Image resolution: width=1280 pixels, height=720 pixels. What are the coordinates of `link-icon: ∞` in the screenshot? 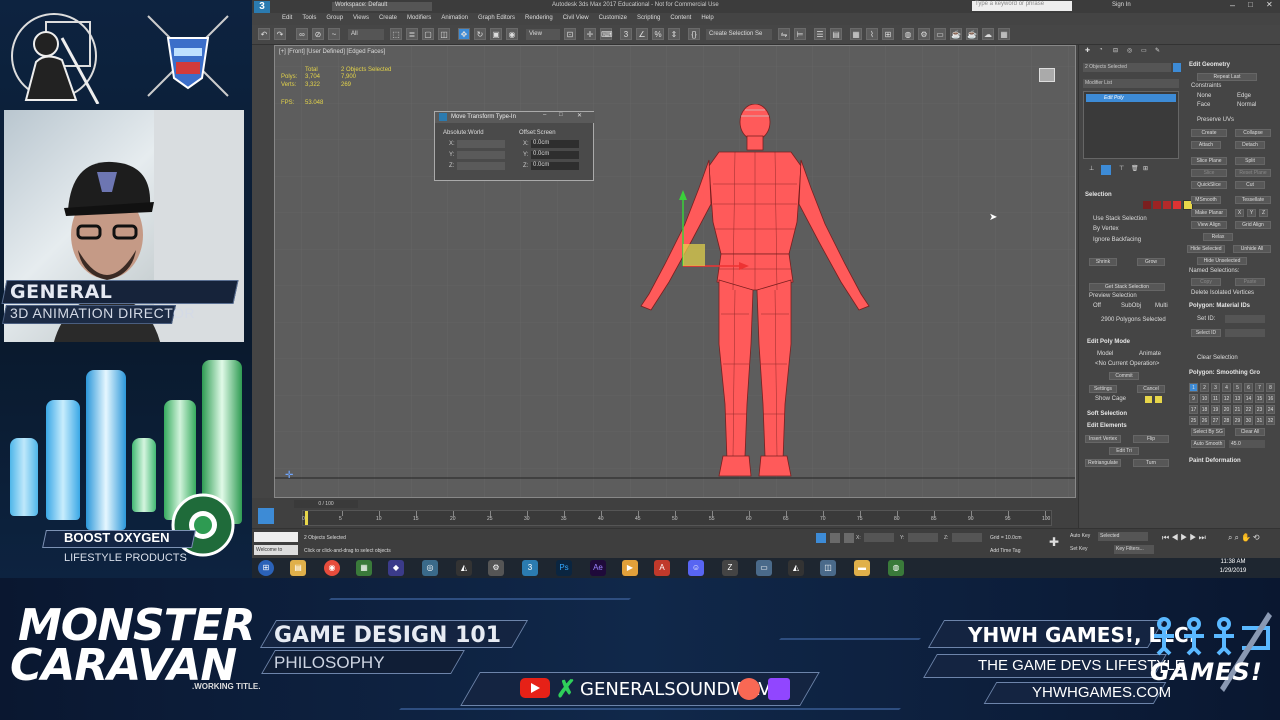 It's located at (302, 34).